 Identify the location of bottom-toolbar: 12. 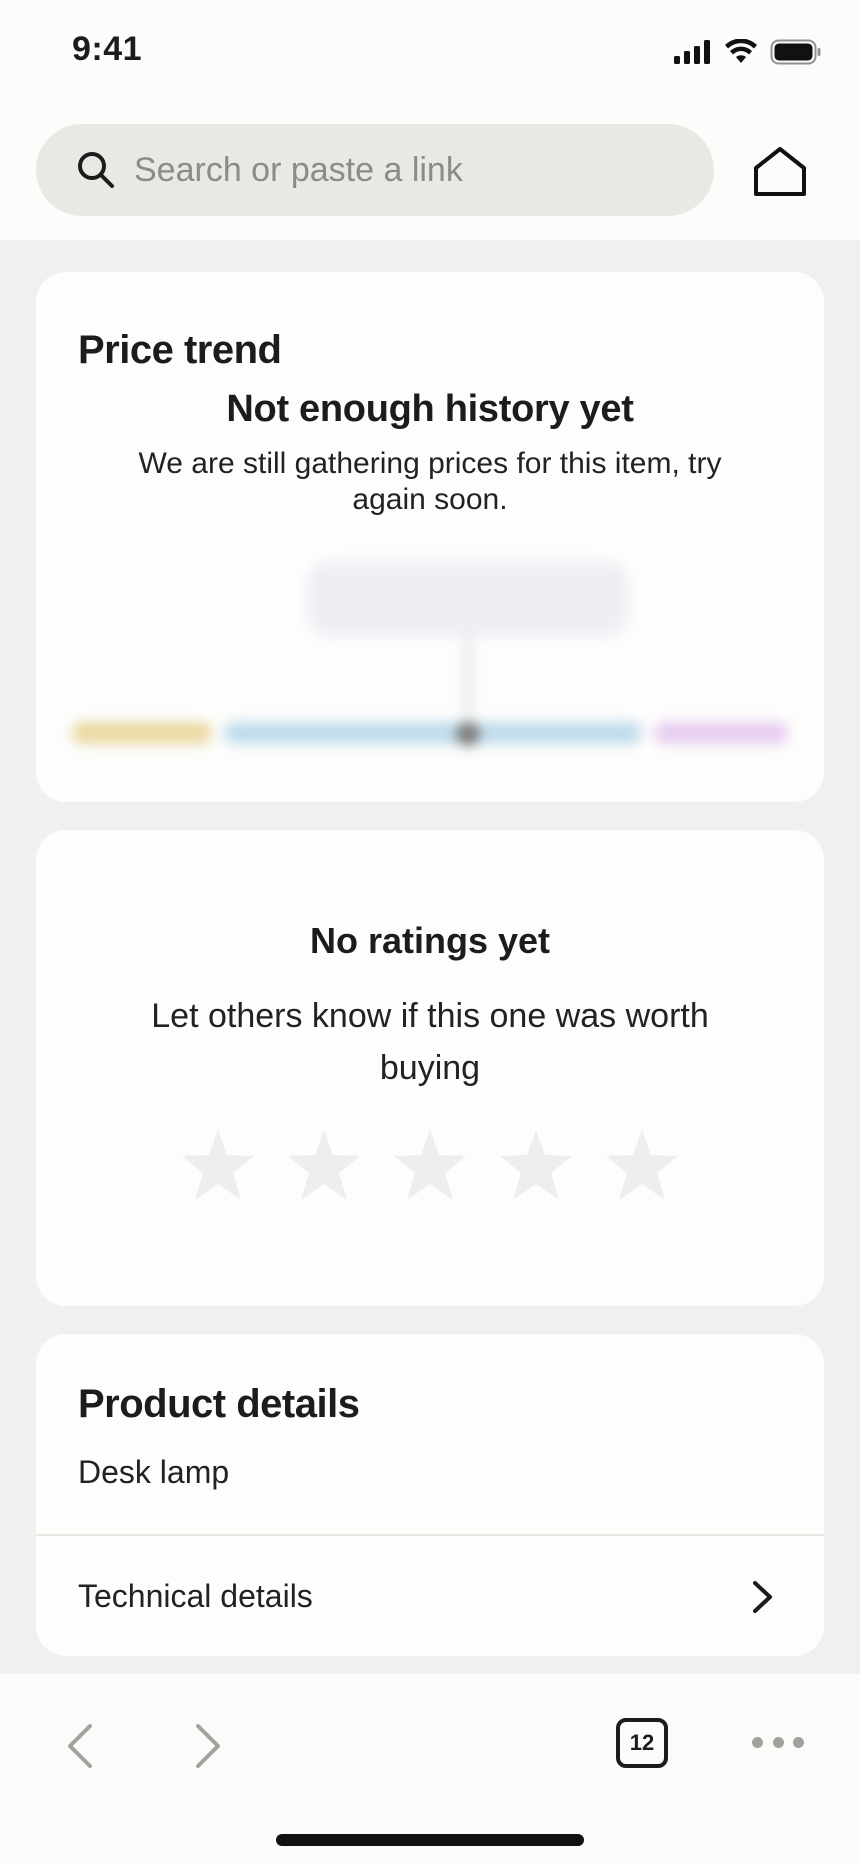
(430, 1769).